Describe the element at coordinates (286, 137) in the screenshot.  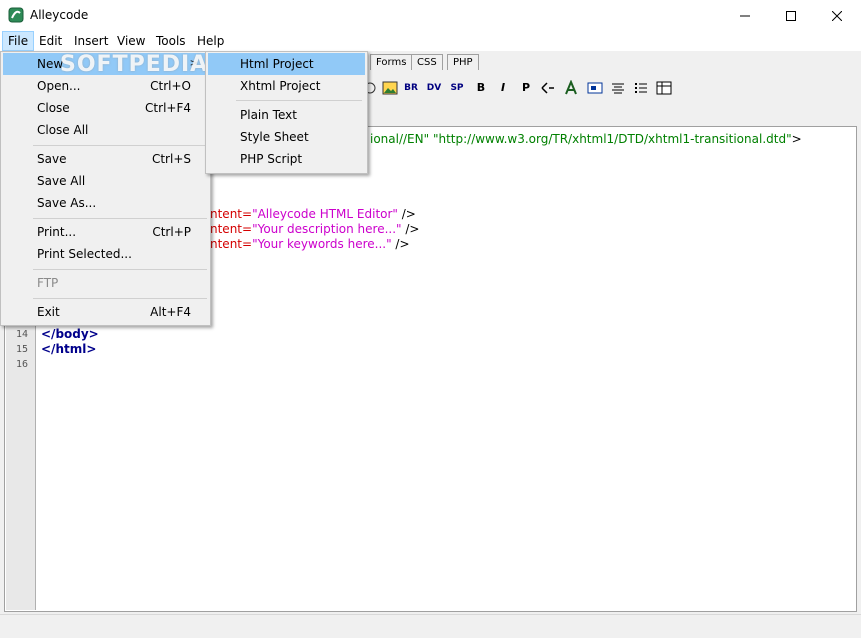
I see `submenu-item-style-sheet: Style Sheet` at that location.